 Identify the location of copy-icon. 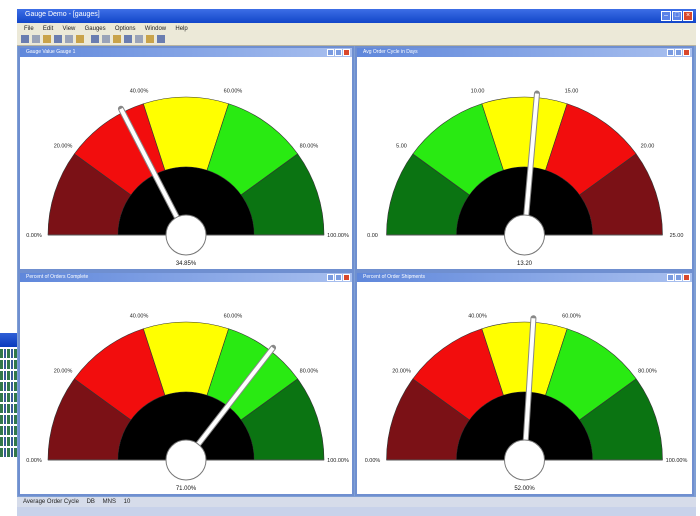
(69, 39).